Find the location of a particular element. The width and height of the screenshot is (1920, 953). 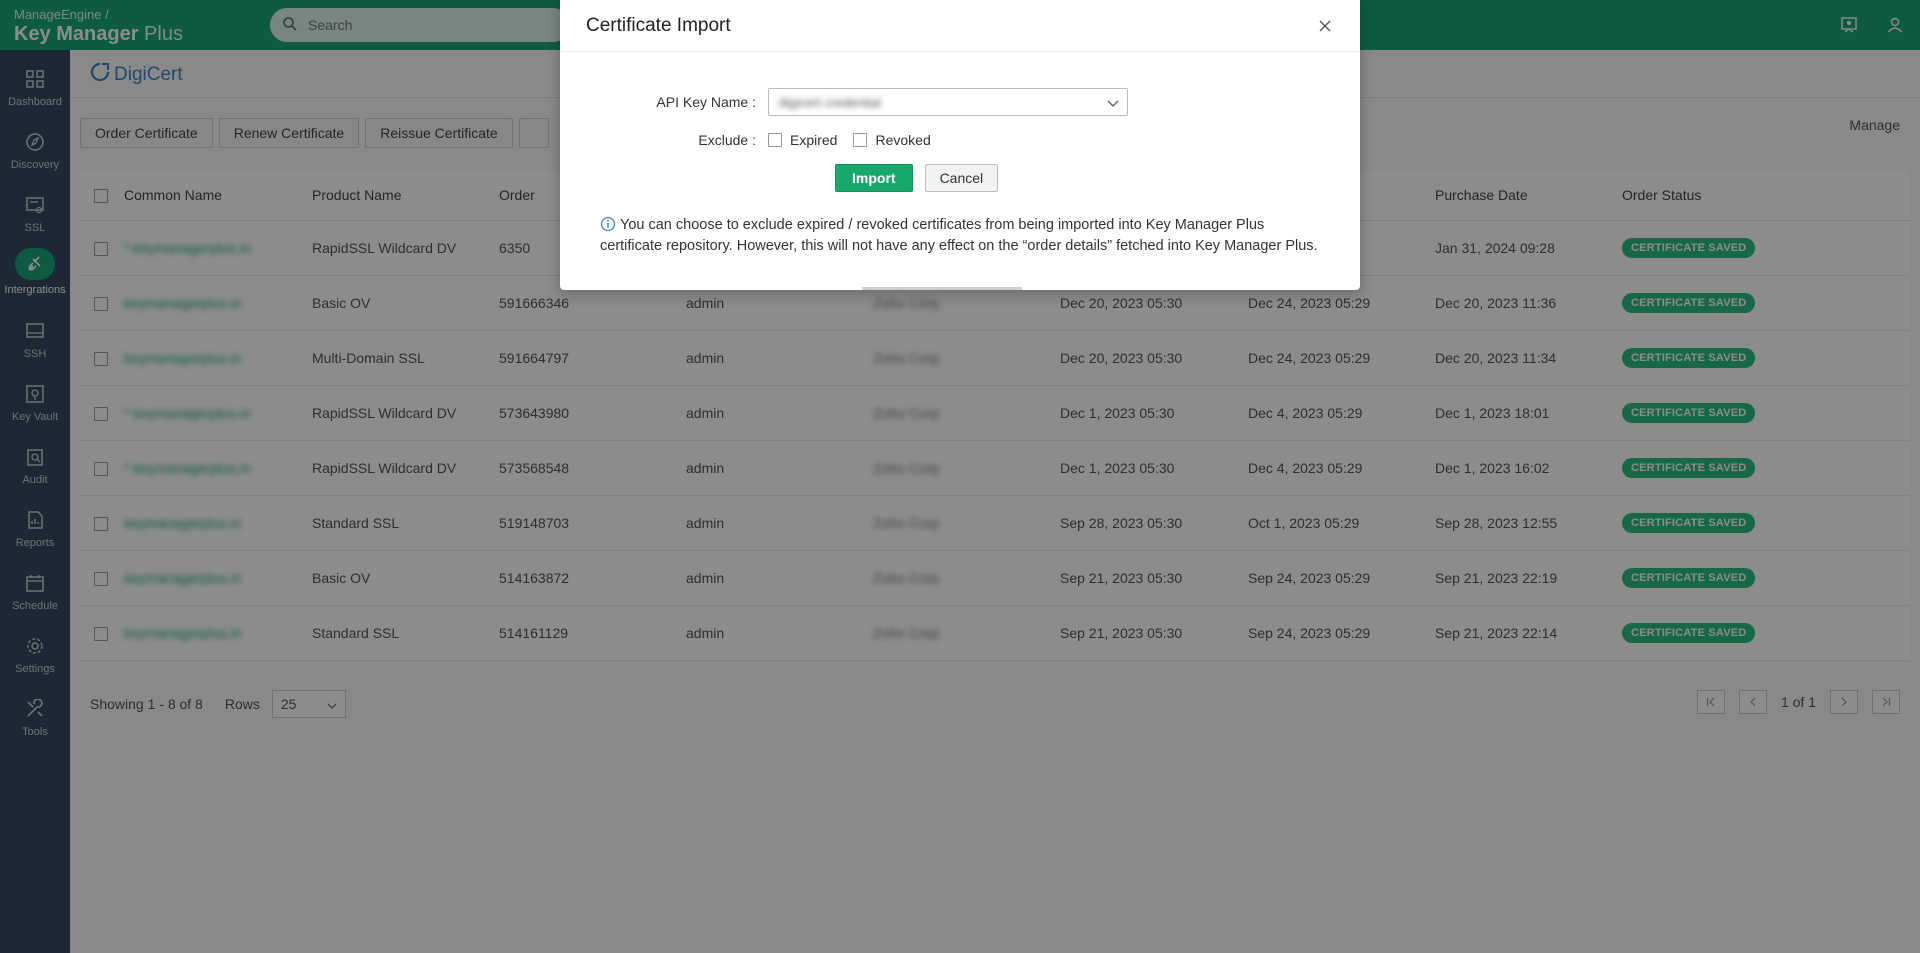

dialog-actions: Import Cancel is located at coordinates (917, 178).